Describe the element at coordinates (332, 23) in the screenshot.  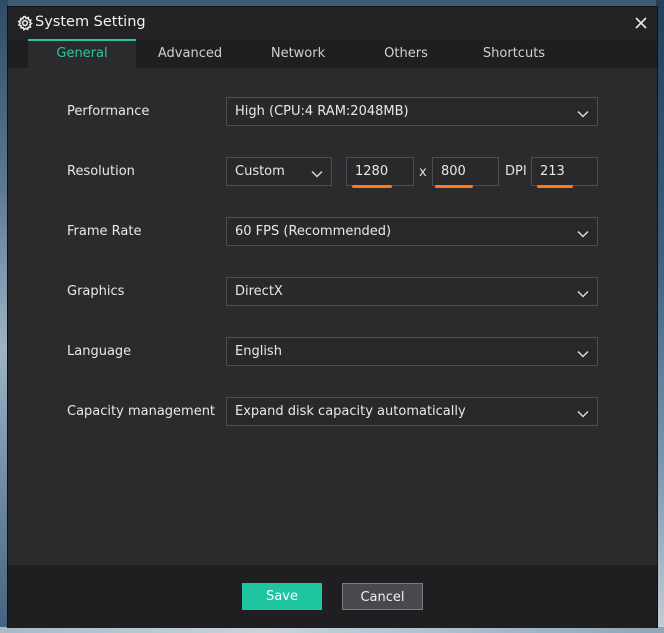
I see `title-bar: System Setting` at that location.